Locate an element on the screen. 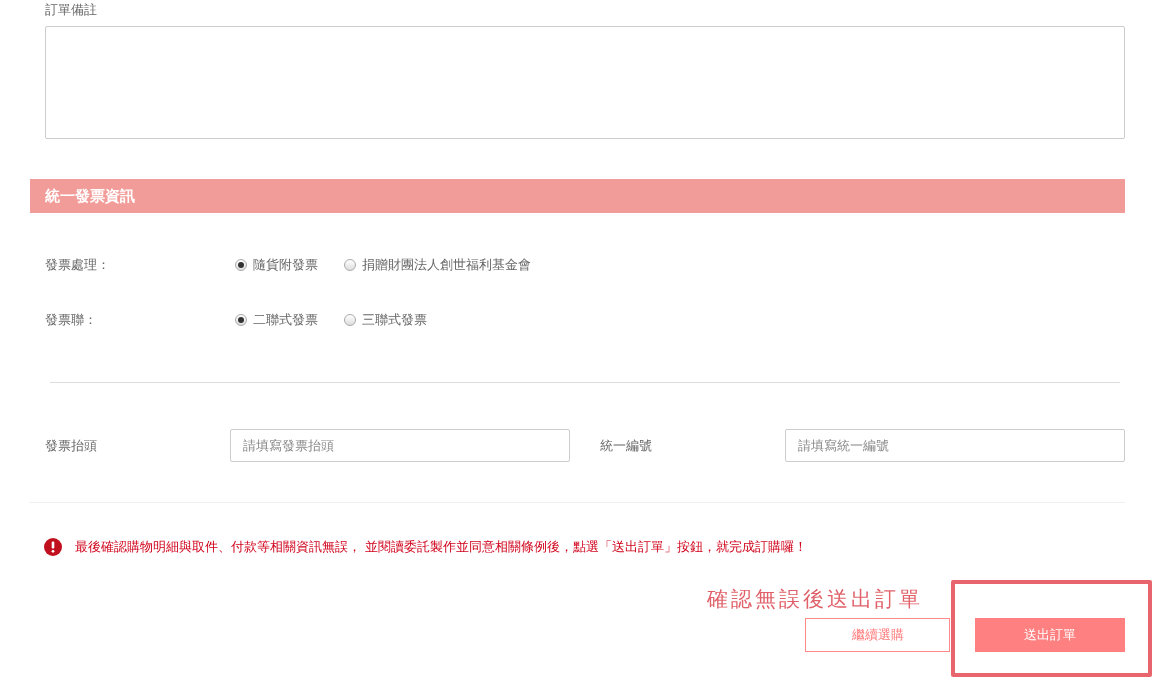 The width and height of the screenshot is (1174, 693). option-label: 捐贈財團法人創世福利基金會 is located at coordinates (446, 265).